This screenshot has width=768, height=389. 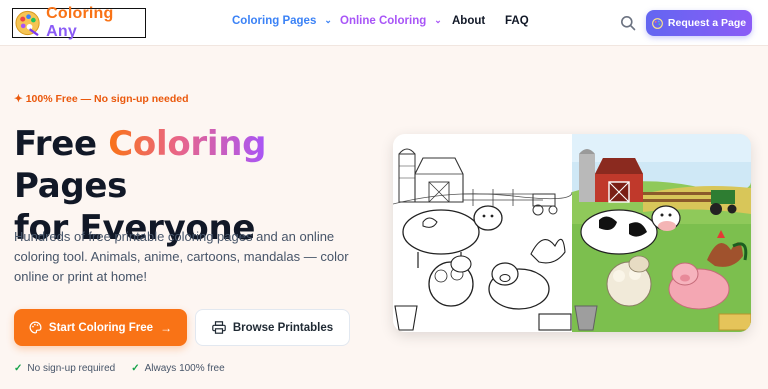 I want to click on nav-faq: FAQ, so click(x=517, y=21).